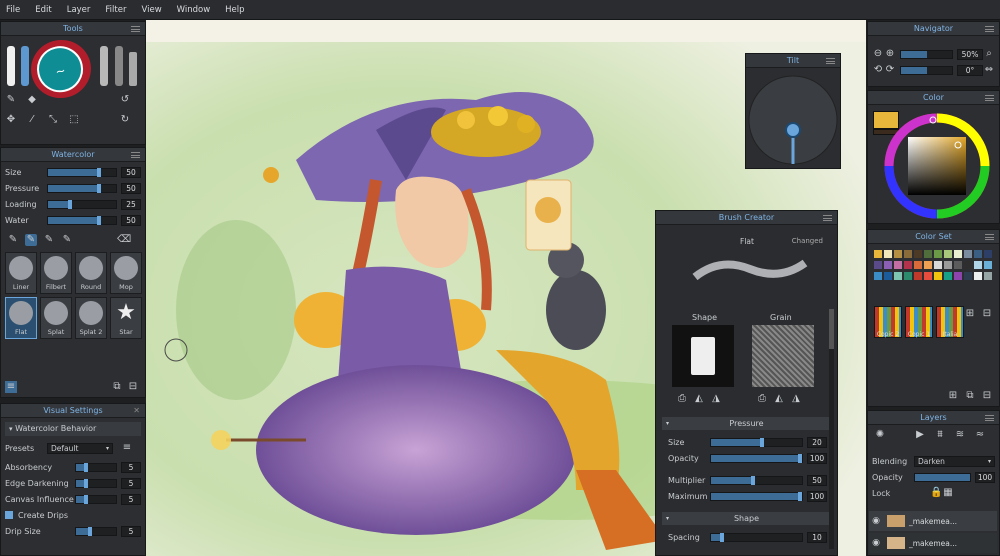 The image size is (1000, 556). Describe the element at coordinates (756, 480) in the screenshot. I see `multiplier-slider` at that location.